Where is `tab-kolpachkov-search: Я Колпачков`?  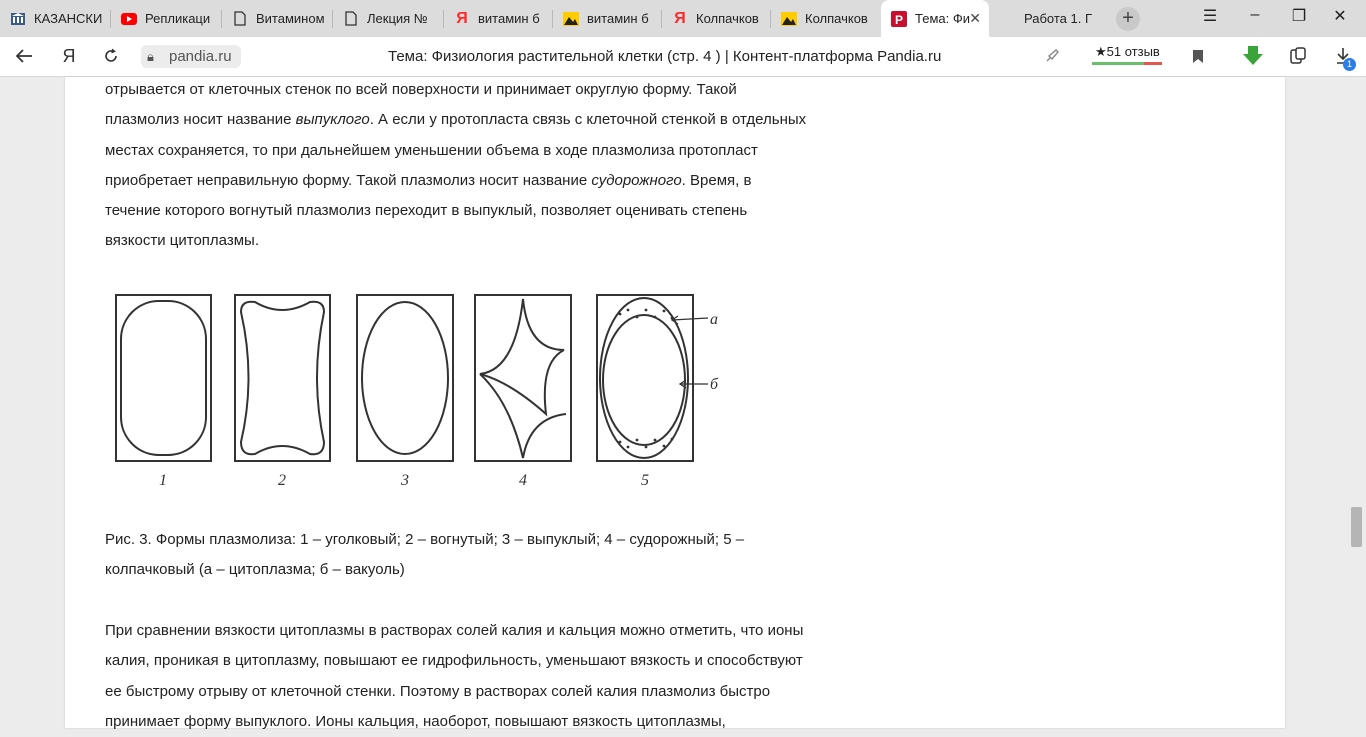 tab-kolpachkov-search: Я Колпачков is located at coordinates (716, 18).